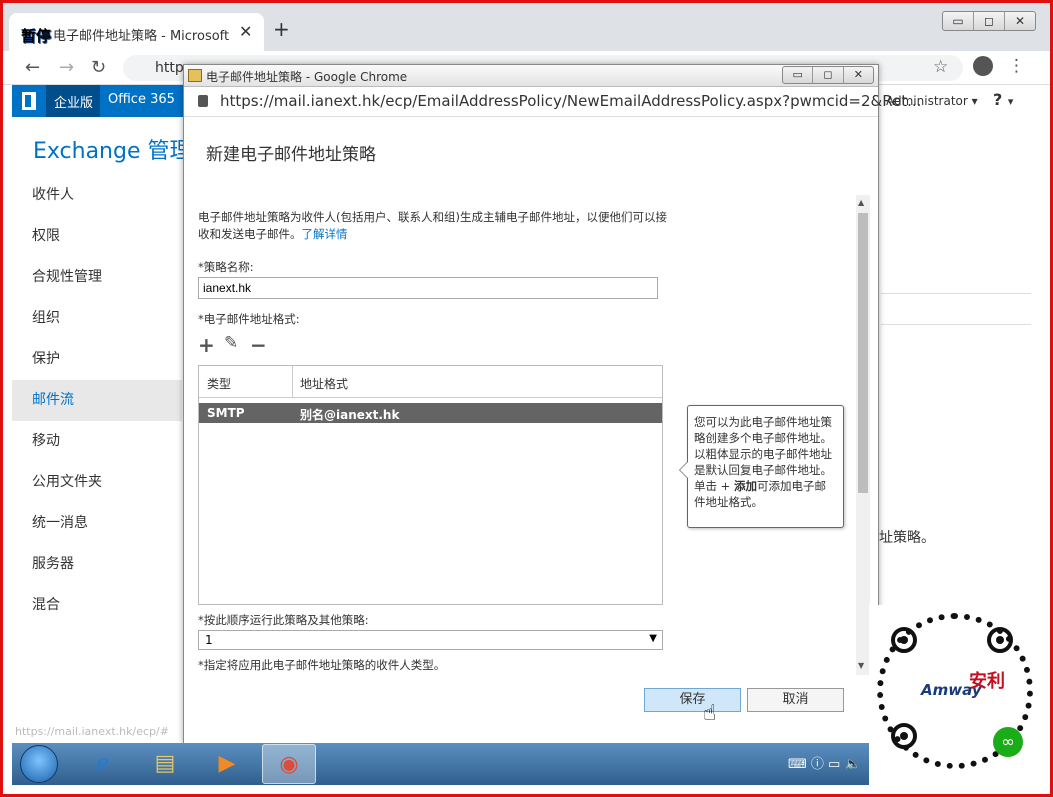  I want to click on address-text: http, so click(169, 68).